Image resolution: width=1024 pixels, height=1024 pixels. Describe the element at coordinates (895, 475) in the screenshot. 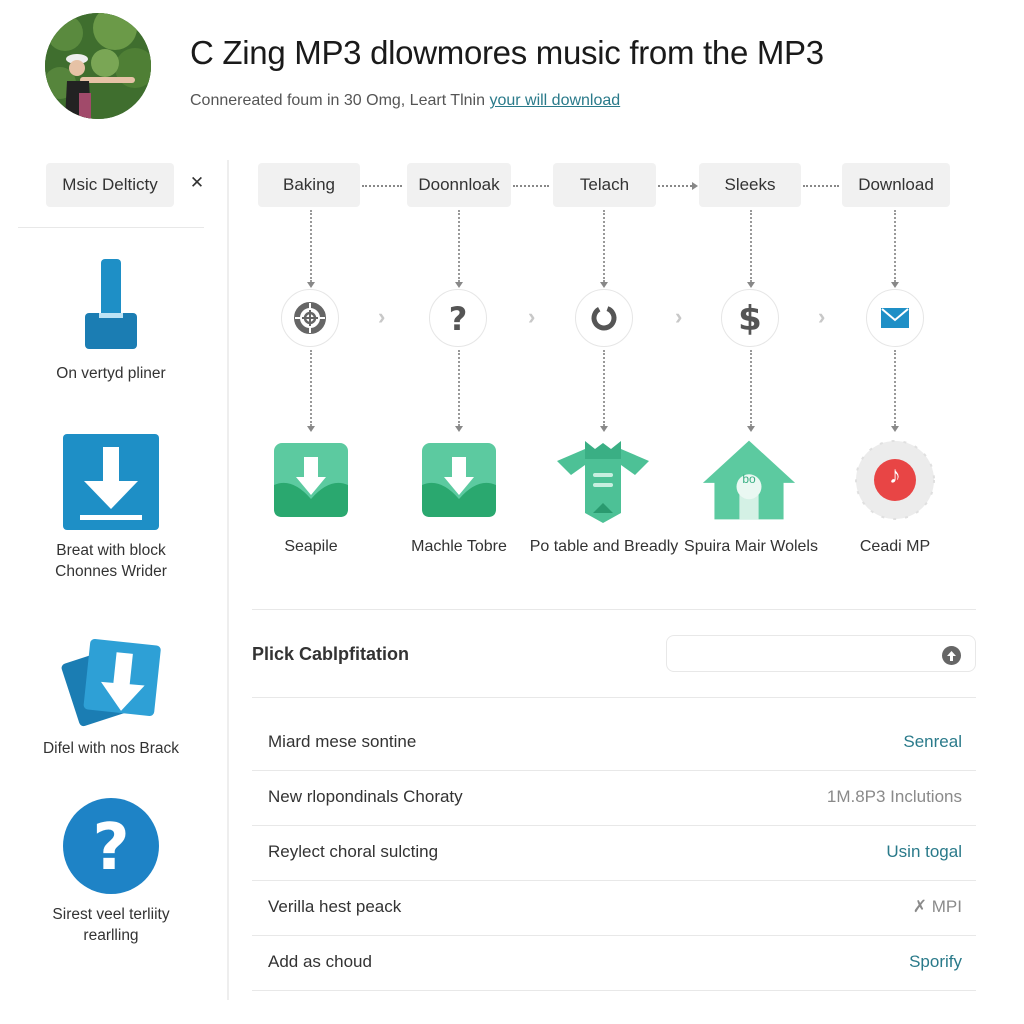

I see `music-note-glyph: ♪` at that location.